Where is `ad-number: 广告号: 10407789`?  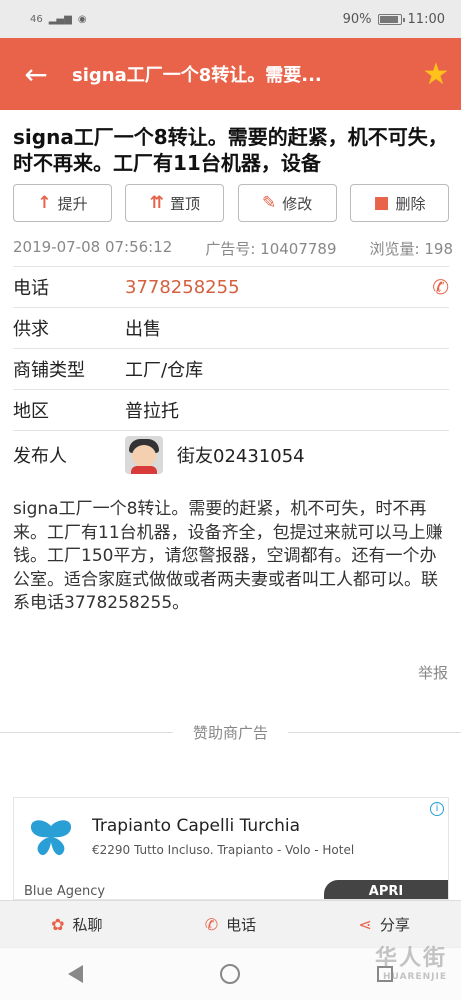
ad-number: 广告号: 10407789 is located at coordinates (271, 249).